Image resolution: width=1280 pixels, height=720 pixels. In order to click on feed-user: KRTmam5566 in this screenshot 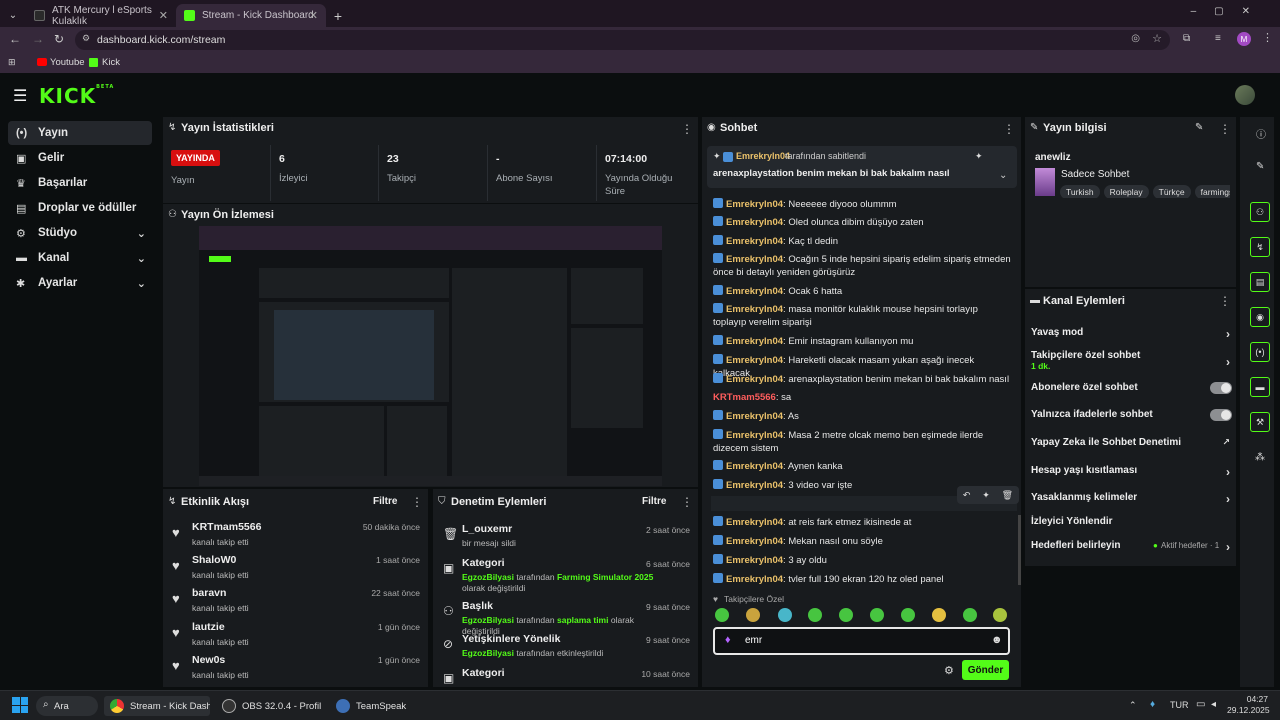, I will do `click(226, 527)`.